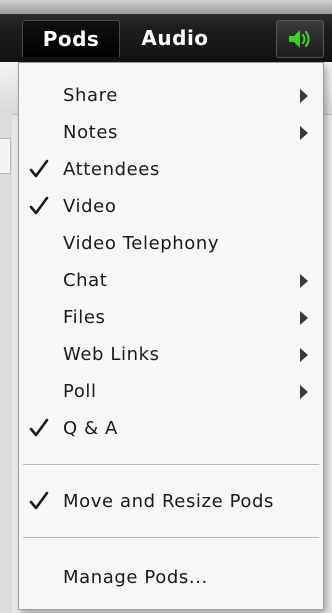  I want to click on background-field, so click(5, 156).